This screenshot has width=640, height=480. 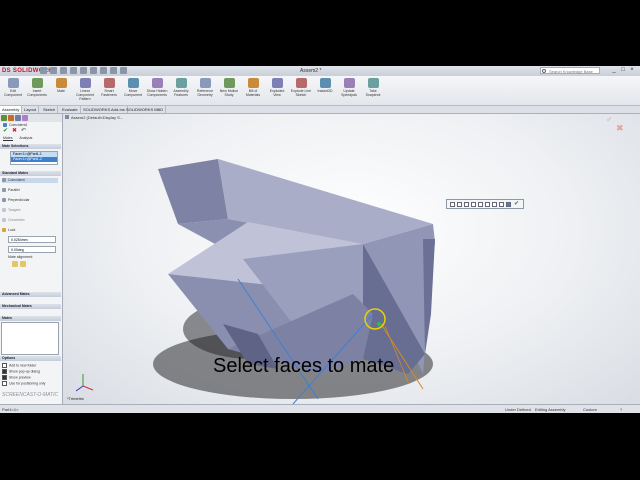 I want to click on option-show-popup: Show pop-up dialog, so click(x=21, y=371).